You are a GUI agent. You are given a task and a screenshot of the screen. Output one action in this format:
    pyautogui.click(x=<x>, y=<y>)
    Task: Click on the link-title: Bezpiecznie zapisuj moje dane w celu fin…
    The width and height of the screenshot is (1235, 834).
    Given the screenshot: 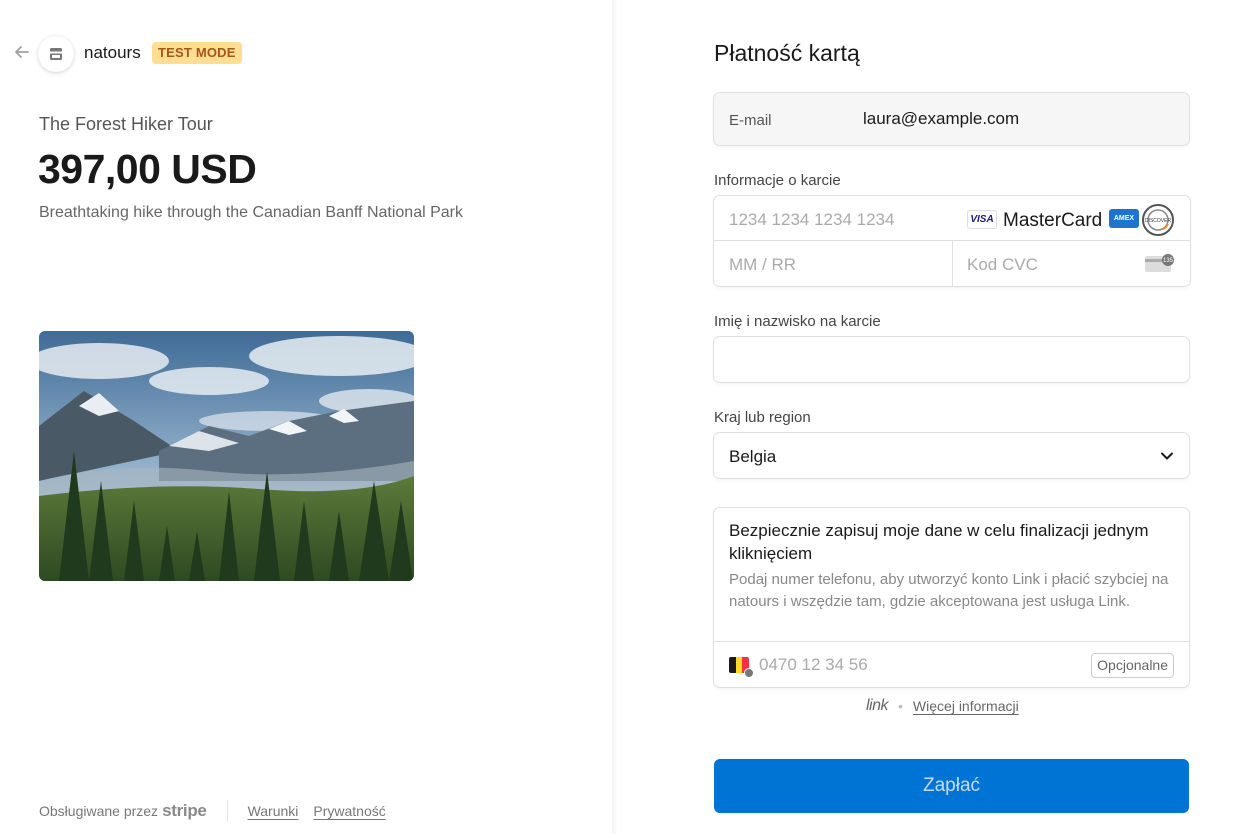 What is the action you would take?
    pyautogui.click(x=939, y=542)
    